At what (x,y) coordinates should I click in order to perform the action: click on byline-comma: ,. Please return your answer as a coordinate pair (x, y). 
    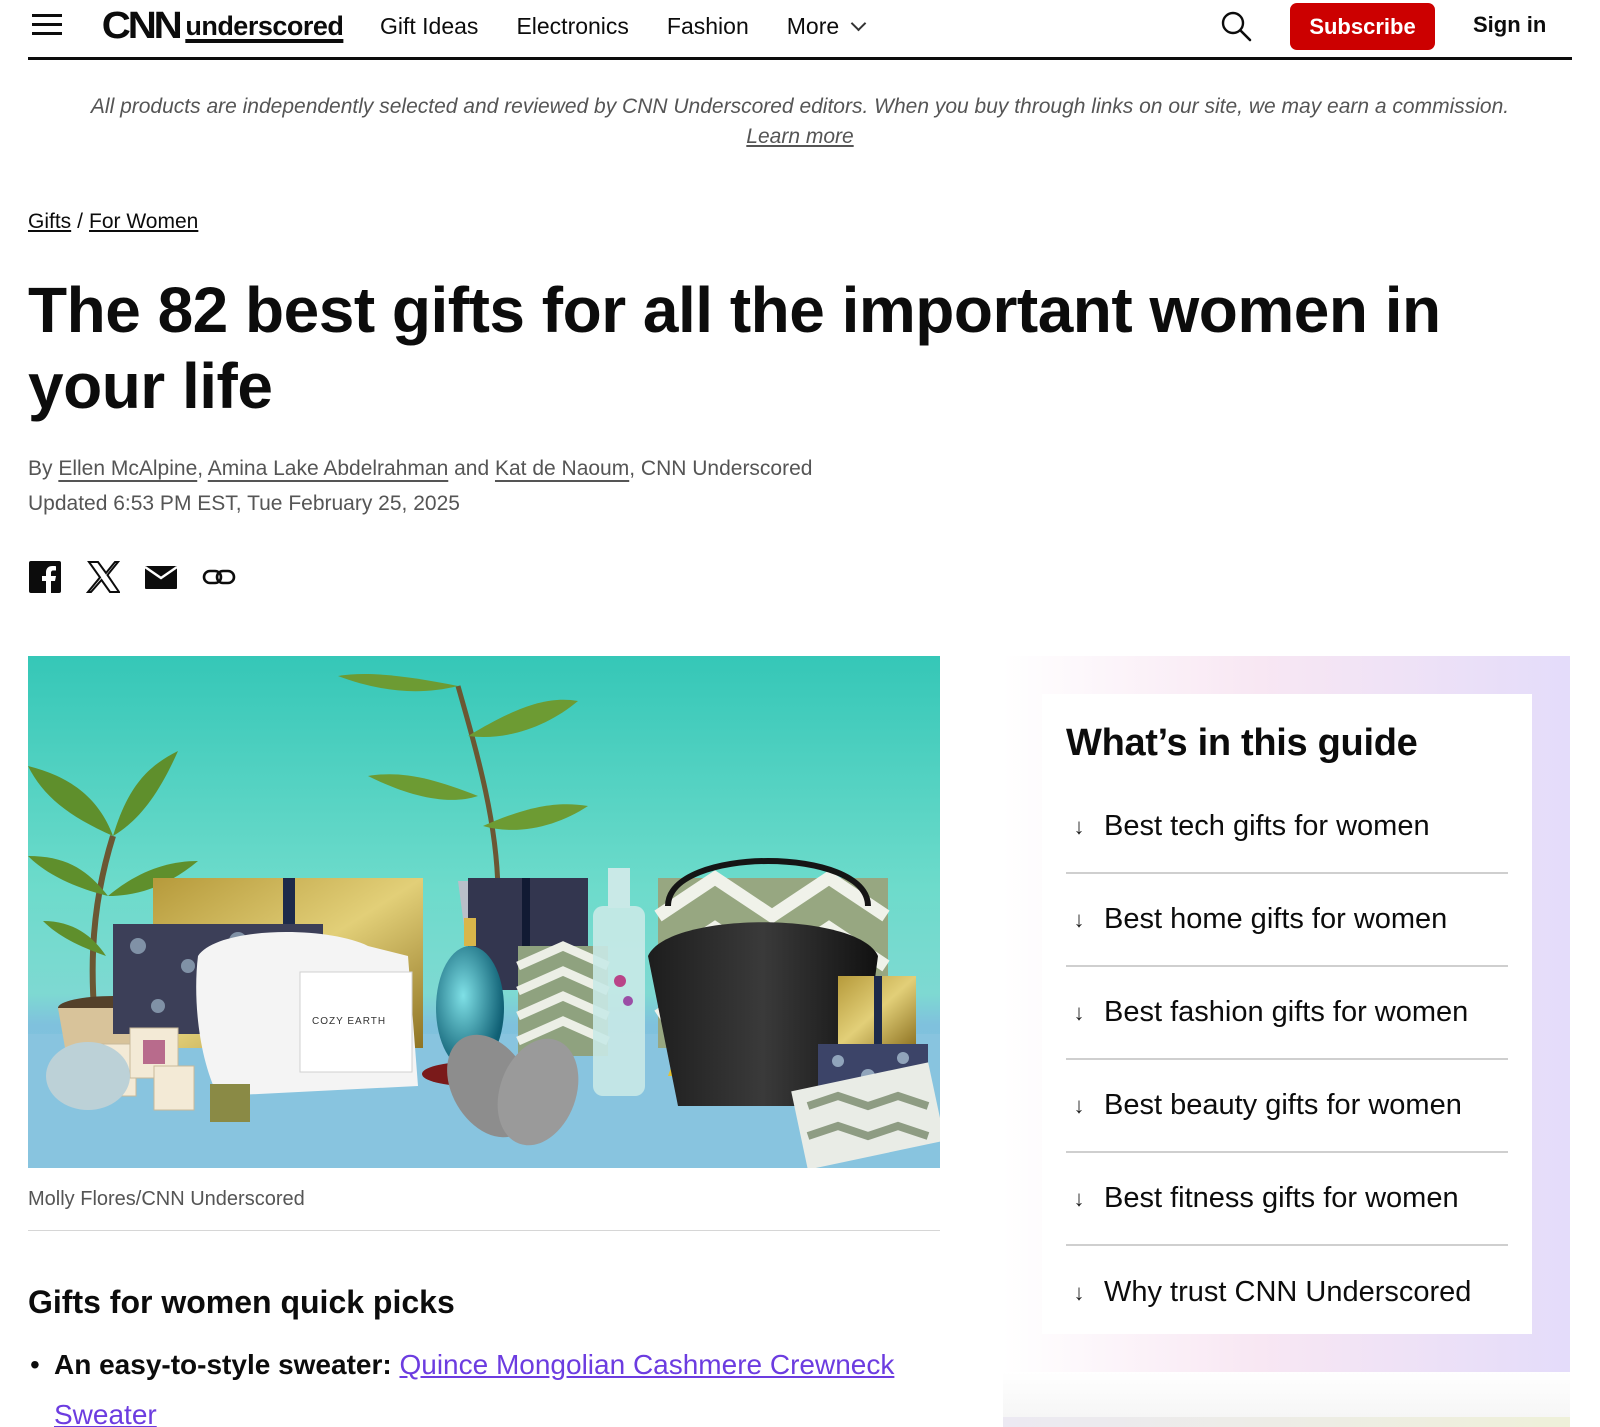
    Looking at the image, I should click on (202, 468).